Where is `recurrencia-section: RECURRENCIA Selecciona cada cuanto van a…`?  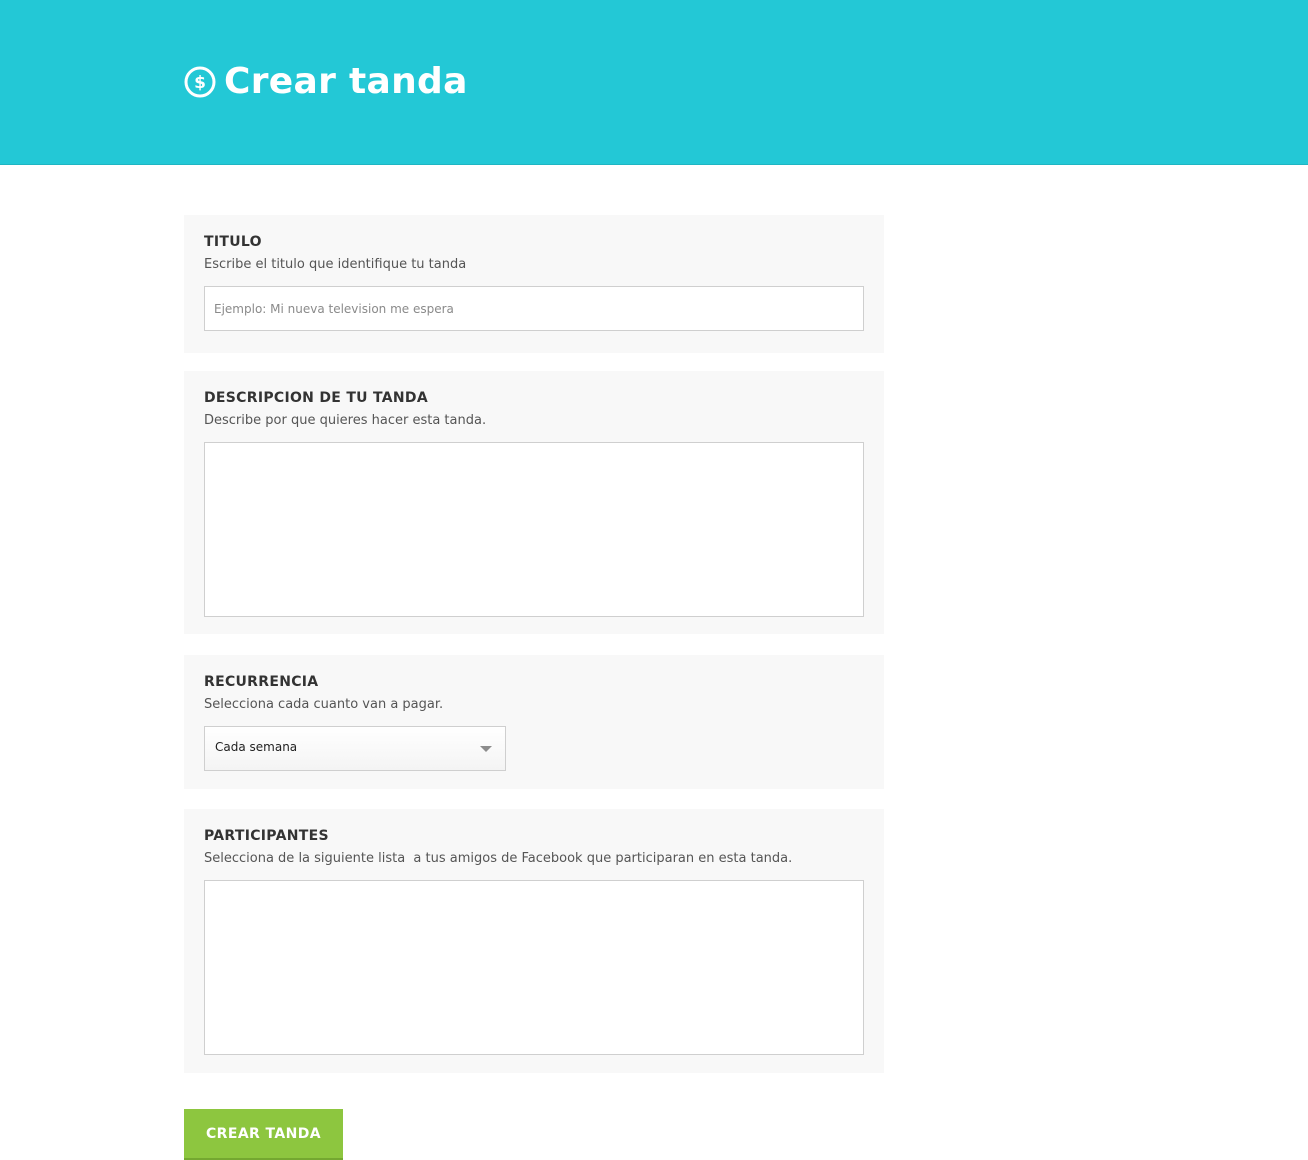 recurrencia-section: RECURRENCIA Selecciona cada cuanto van a… is located at coordinates (534, 722).